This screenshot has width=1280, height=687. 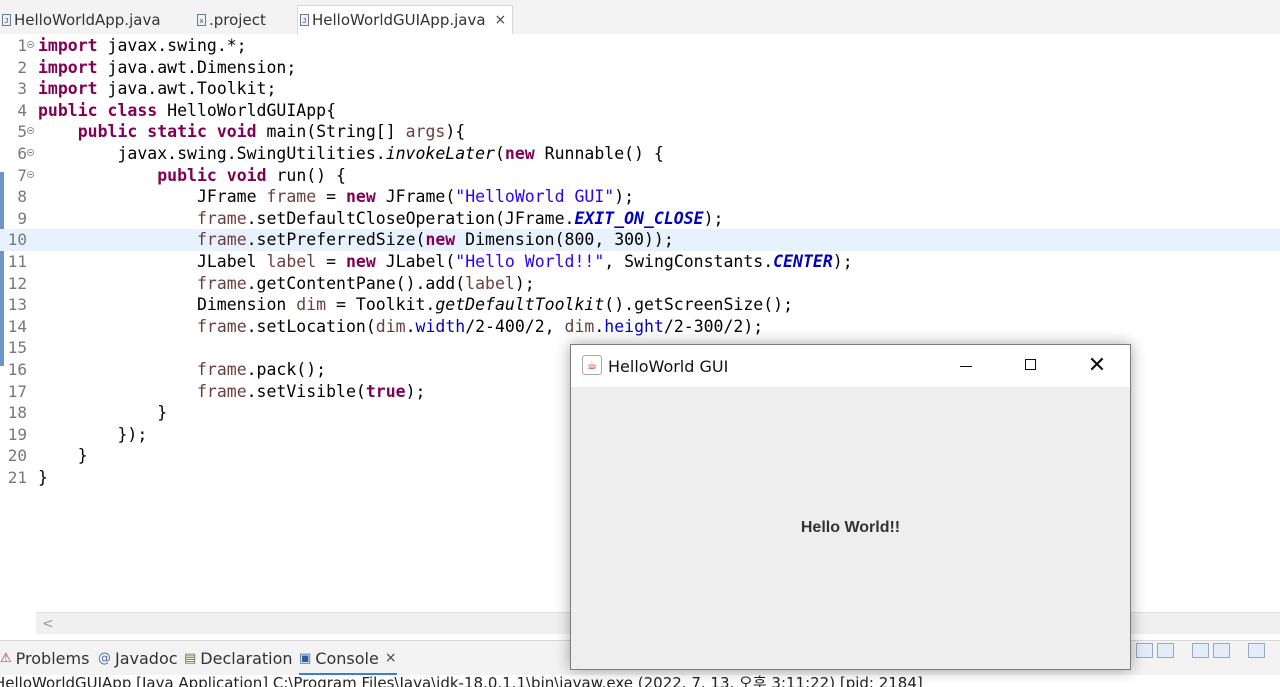 I want to click on display-console-icon, so click(x=1165, y=650).